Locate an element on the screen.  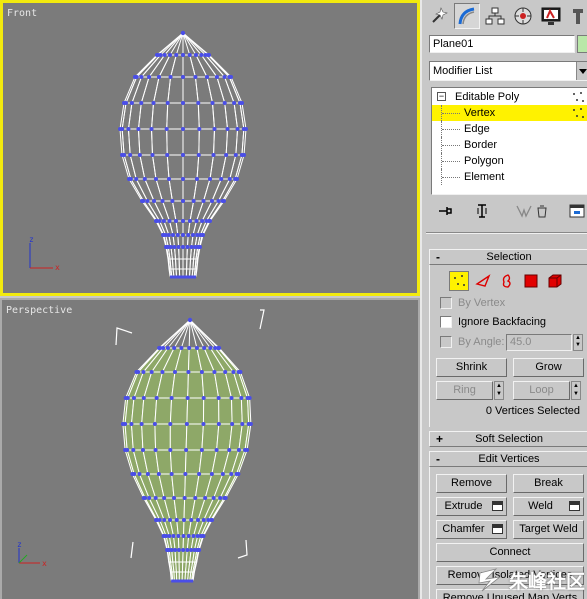
create-icon is located at coordinates (440, 15).